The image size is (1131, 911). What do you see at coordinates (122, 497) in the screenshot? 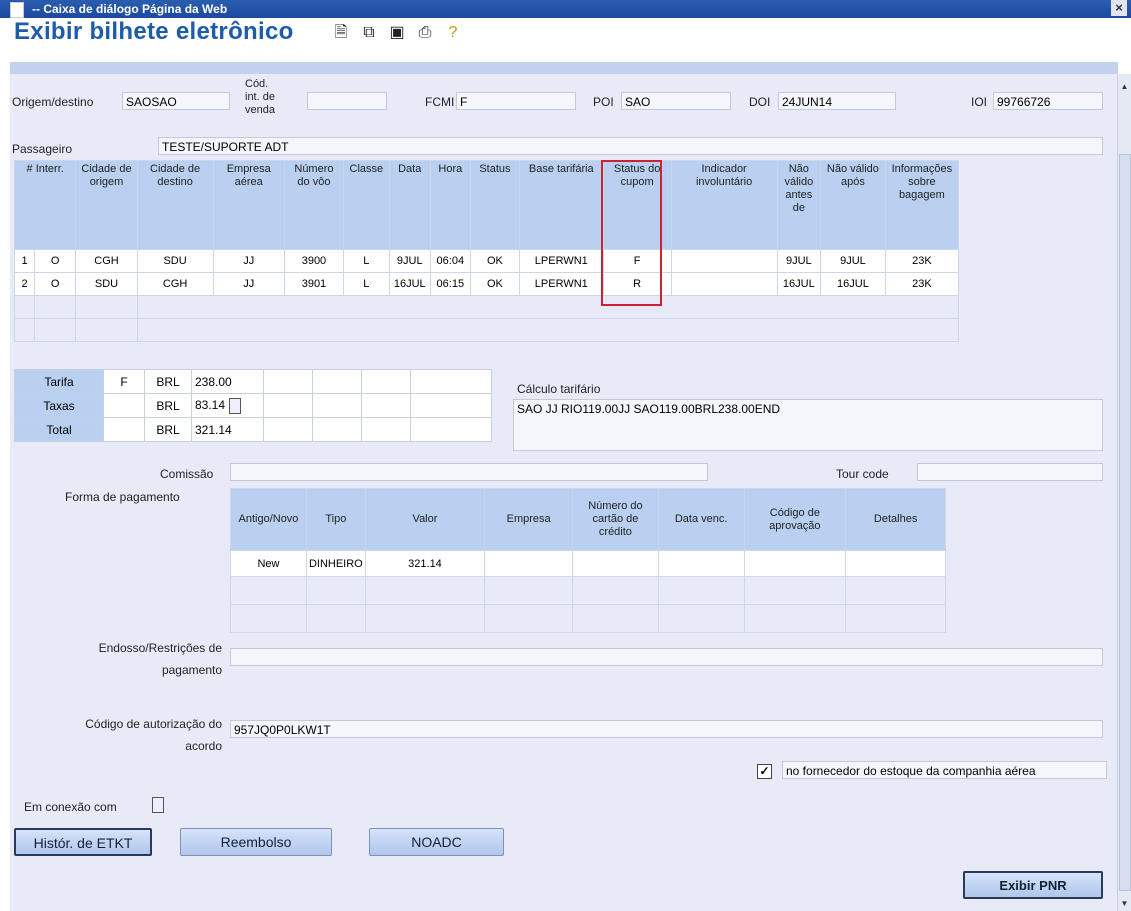
I see `forma-label: Forma de pagamento` at bounding box center [122, 497].